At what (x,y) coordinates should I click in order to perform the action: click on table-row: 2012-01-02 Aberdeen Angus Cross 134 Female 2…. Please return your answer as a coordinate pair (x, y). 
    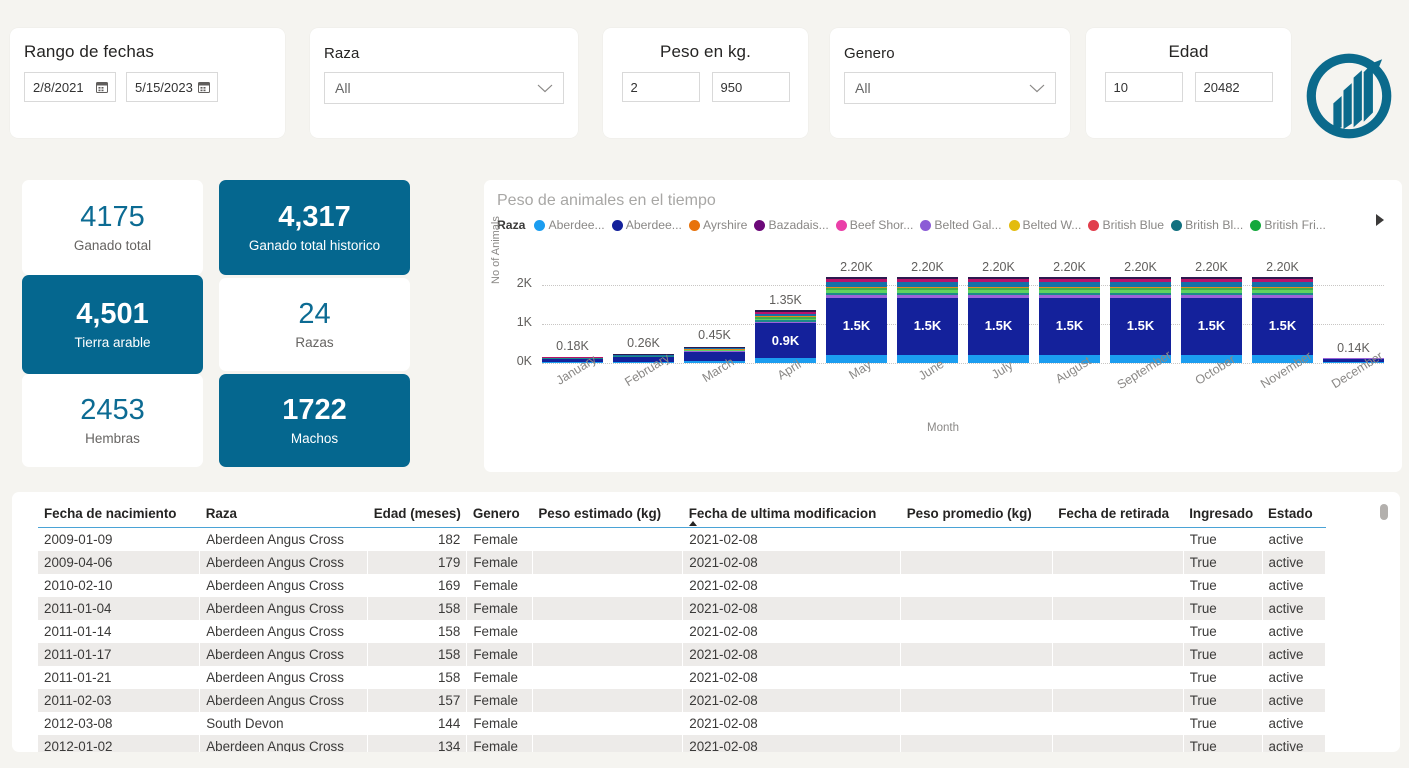
    Looking at the image, I should click on (682, 743).